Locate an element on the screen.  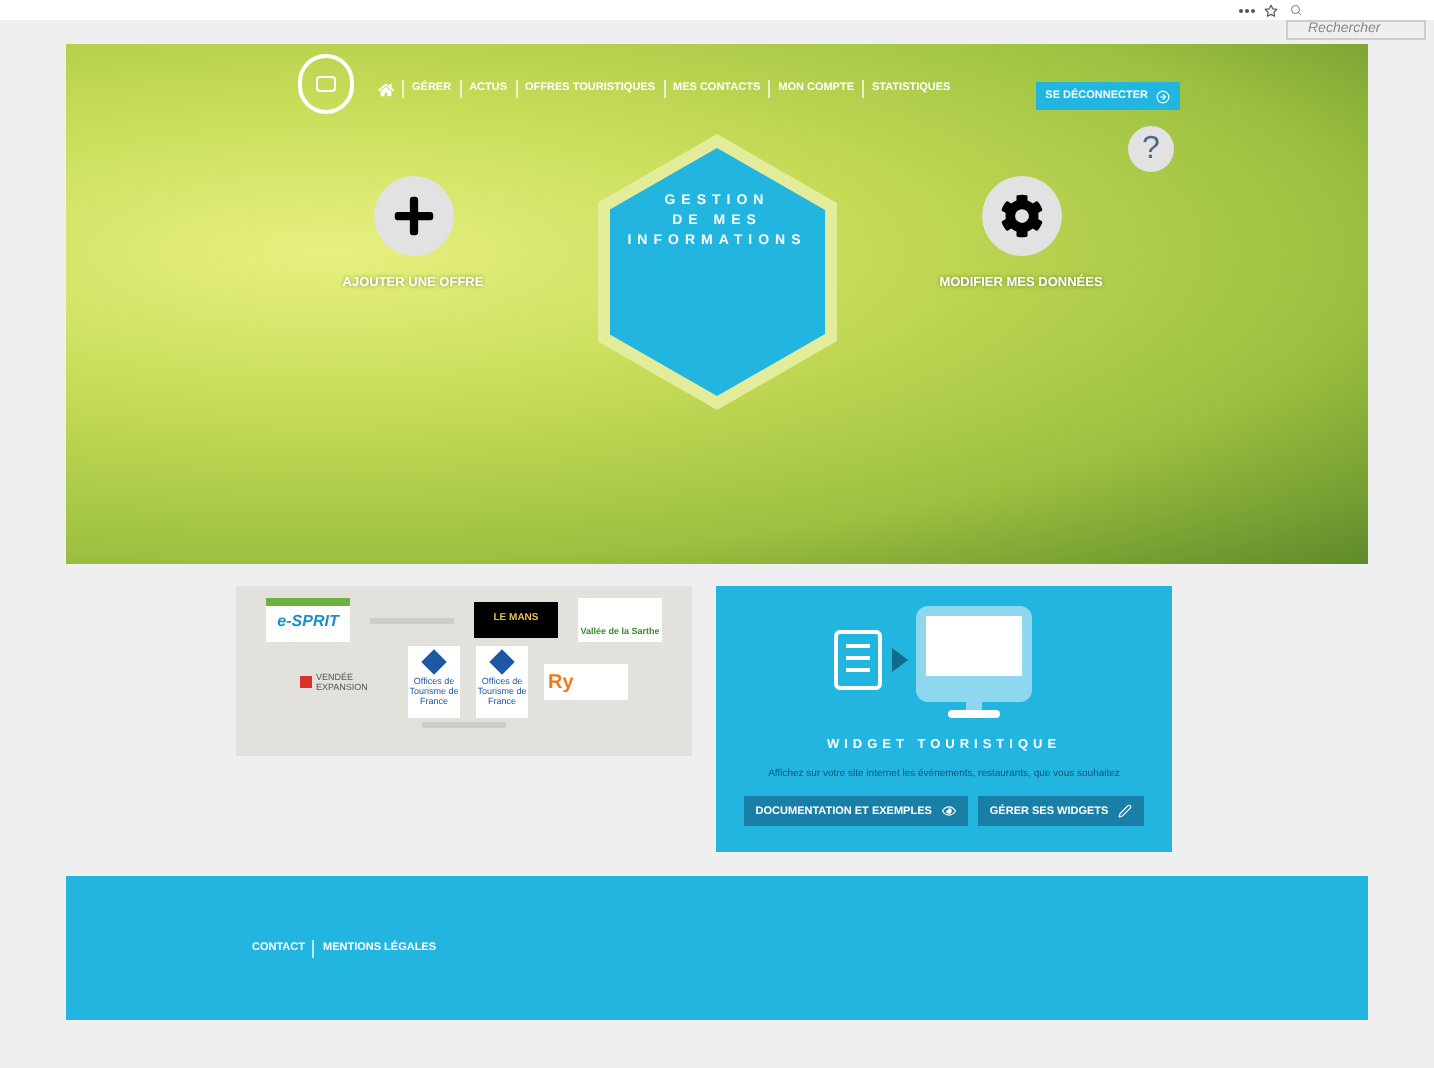
settings-button is located at coordinates (1021, 216).